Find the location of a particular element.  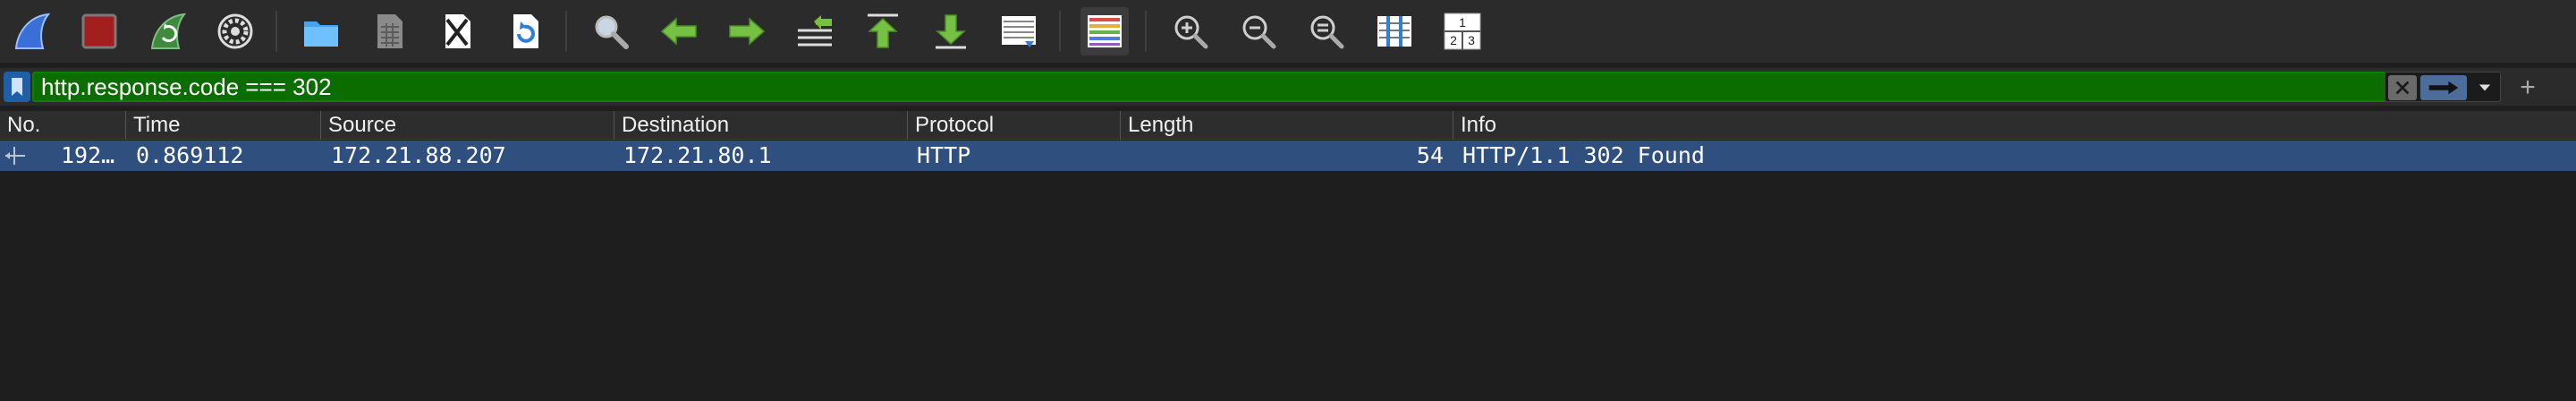

resize-columns-button is located at coordinates (1394, 31).